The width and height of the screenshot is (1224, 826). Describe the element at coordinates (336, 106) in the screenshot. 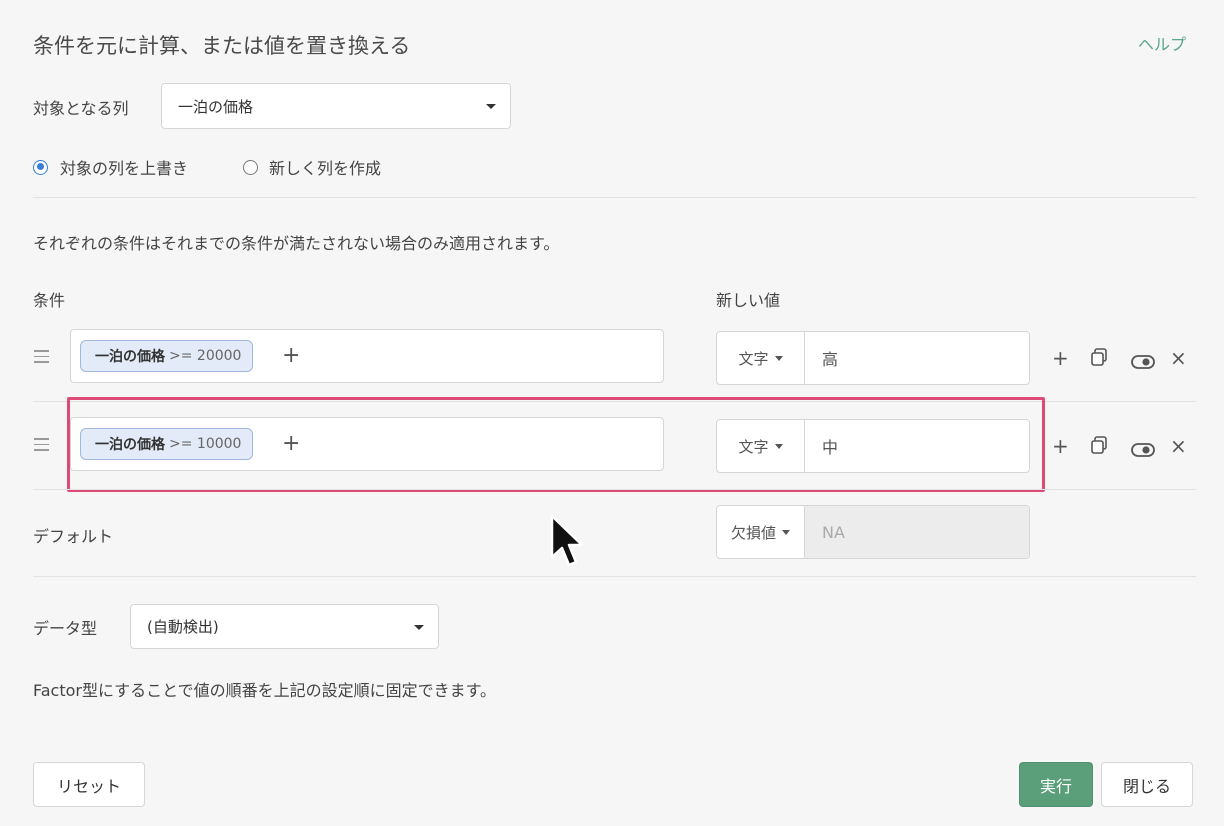

I see `target-column-select: 一泊の価格` at that location.